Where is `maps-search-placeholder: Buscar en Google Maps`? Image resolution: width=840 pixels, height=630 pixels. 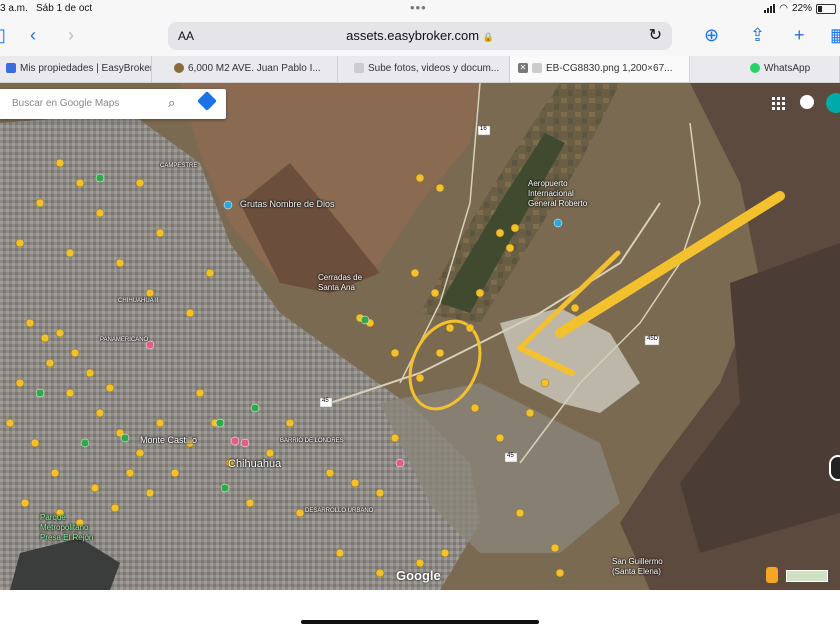
maps-search-placeholder: Buscar en Google Maps is located at coordinates (66, 103).